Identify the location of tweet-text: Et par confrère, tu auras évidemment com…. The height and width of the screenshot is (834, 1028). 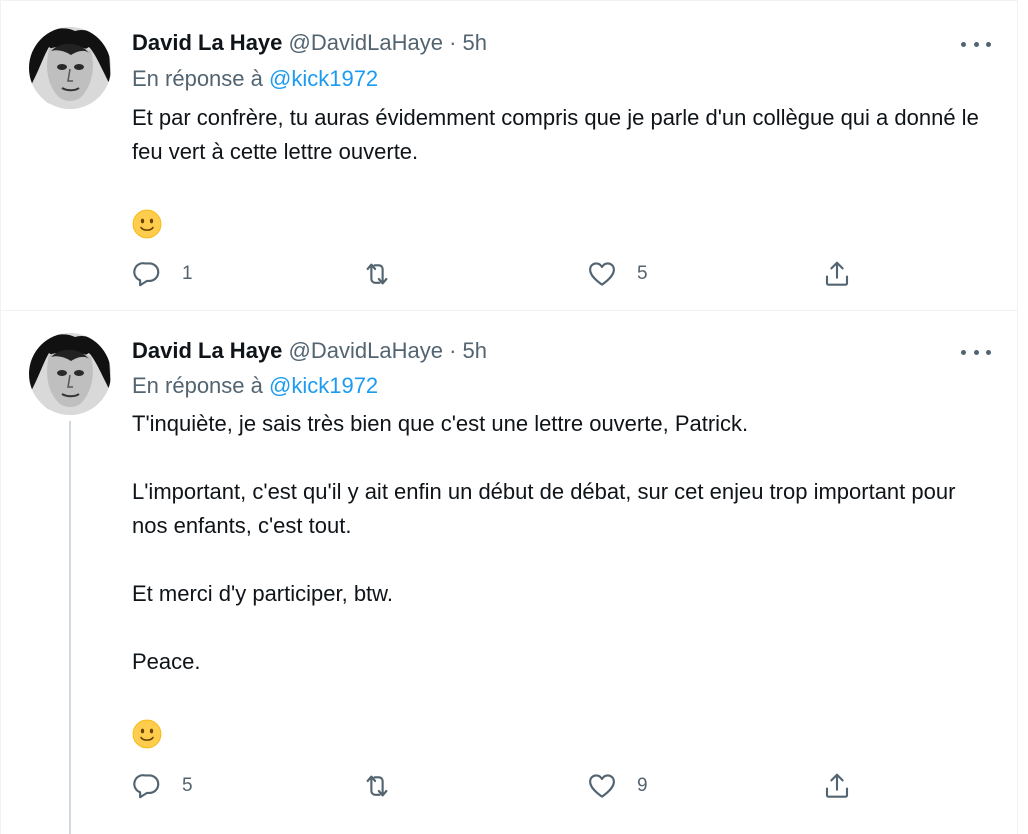
(562, 174).